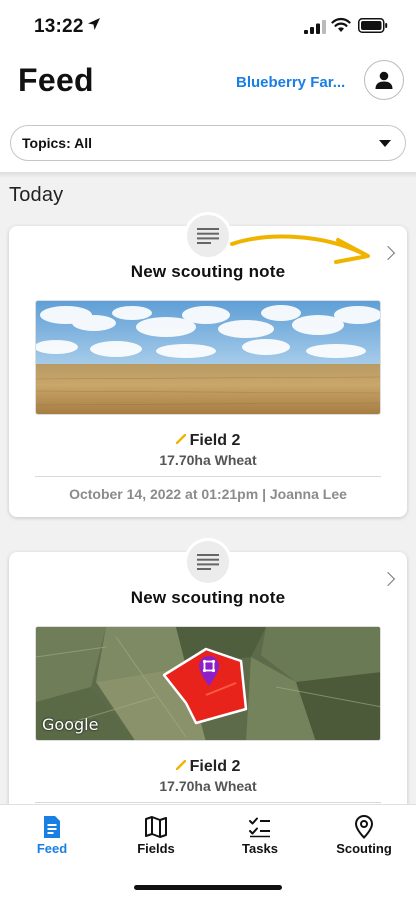 The width and height of the screenshot is (416, 900). I want to click on tab-scouting-label: Scouting, so click(364, 848).